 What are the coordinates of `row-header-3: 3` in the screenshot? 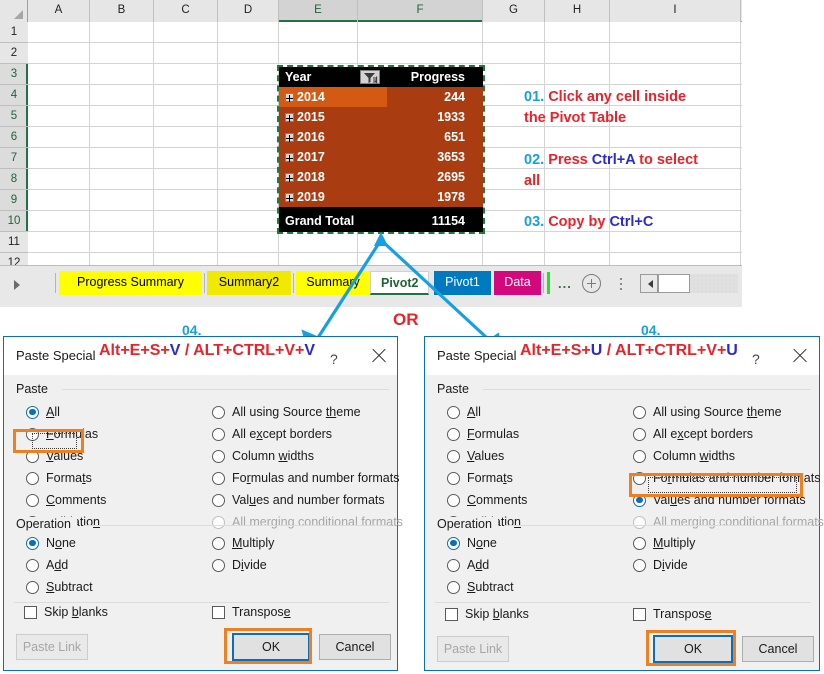 It's located at (14, 74).